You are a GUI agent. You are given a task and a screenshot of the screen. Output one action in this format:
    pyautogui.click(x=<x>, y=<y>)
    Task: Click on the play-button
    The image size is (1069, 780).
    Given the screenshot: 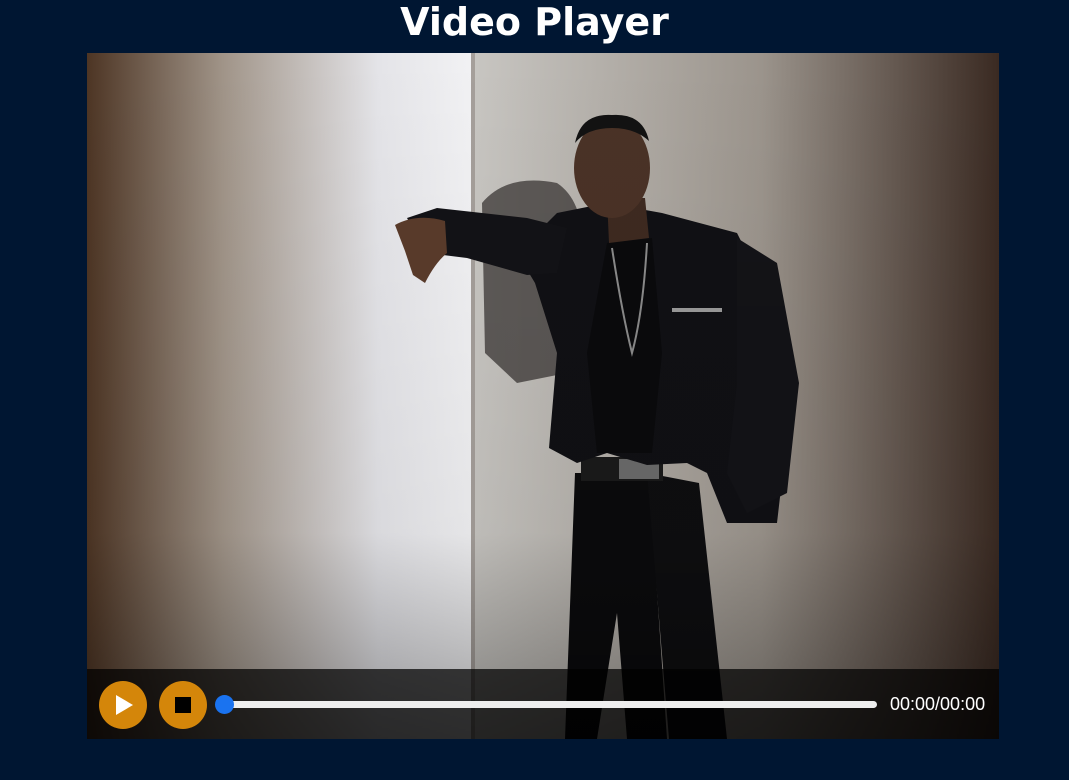 What is the action you would take?
    pyautogui.click(x=123, y=705)
    